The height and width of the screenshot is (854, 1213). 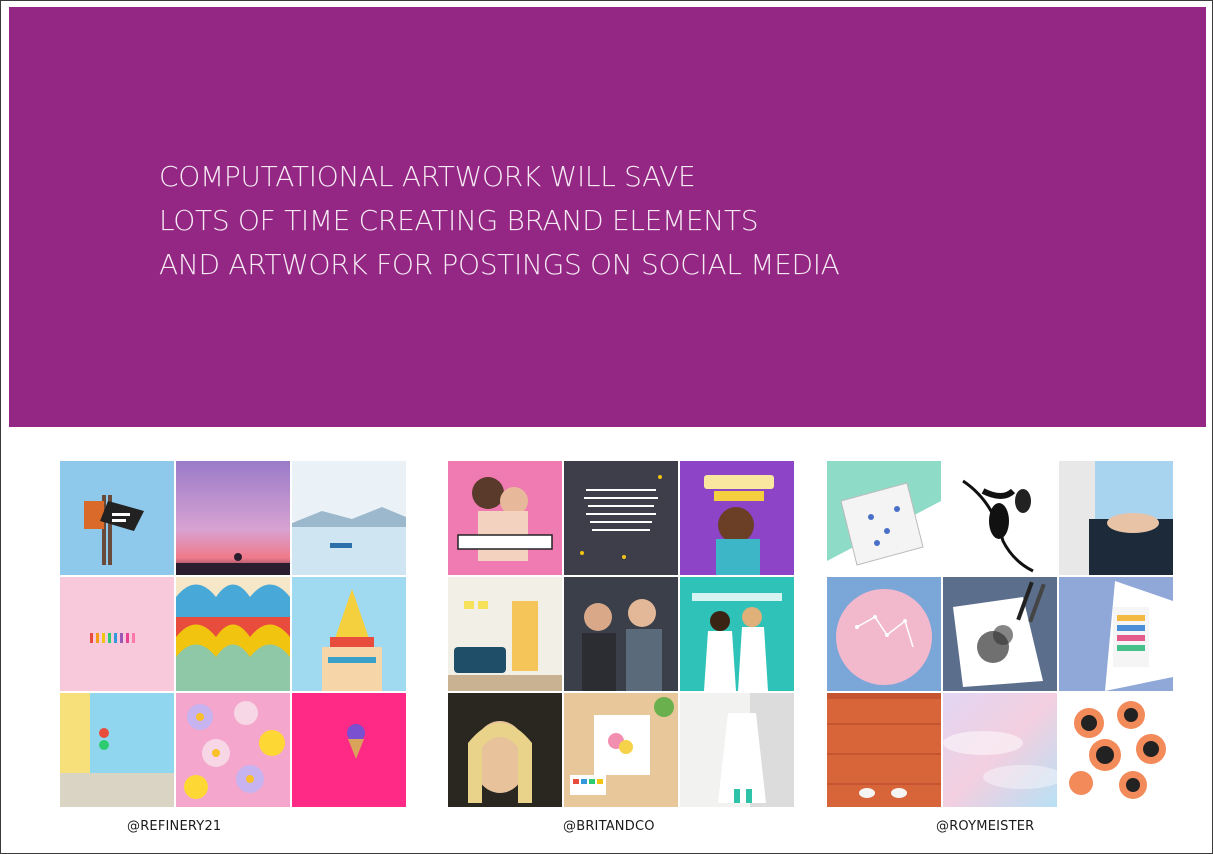 I want to click on headline-line-2: LOTS OF TIME CREATING BRAND ELEMENTS, so click(x=459, y=220).